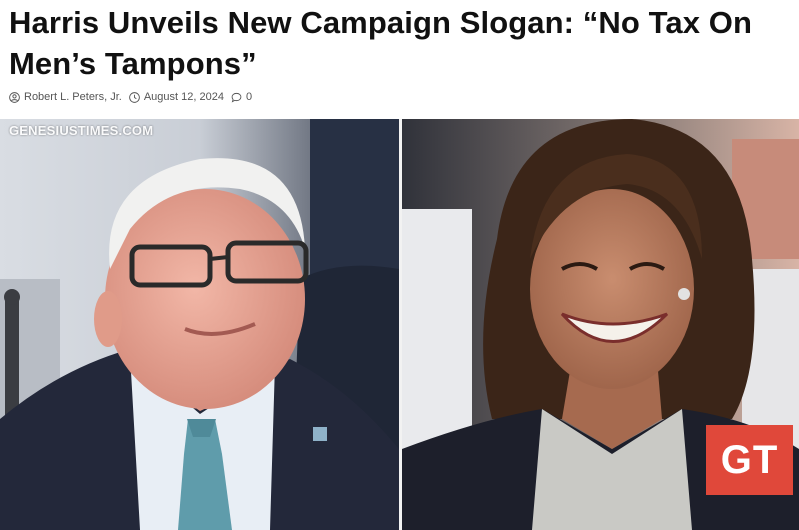 This screenshot has width=799, height=530. I want to click on author-meta: Robert L. Peters, Jr., so click(65, 97).